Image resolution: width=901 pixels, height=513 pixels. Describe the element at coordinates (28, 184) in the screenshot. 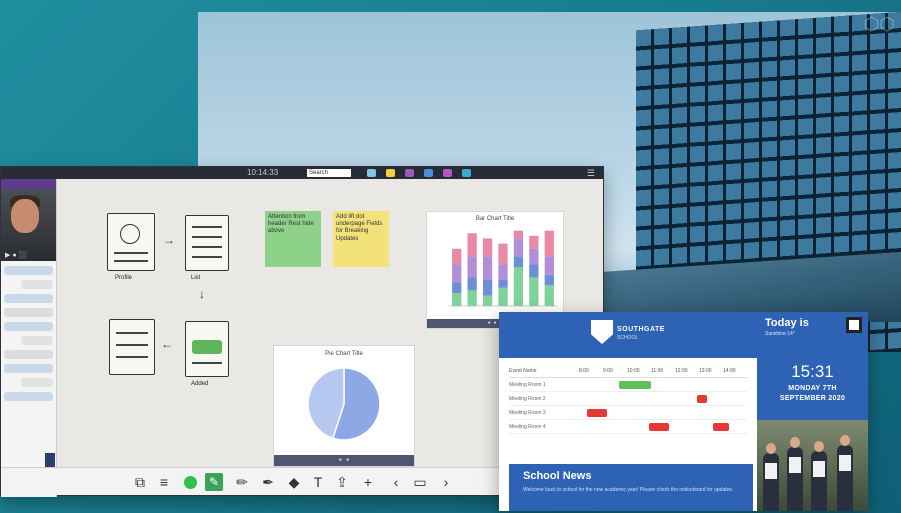

I see `sidebar-title-bar` at that location.